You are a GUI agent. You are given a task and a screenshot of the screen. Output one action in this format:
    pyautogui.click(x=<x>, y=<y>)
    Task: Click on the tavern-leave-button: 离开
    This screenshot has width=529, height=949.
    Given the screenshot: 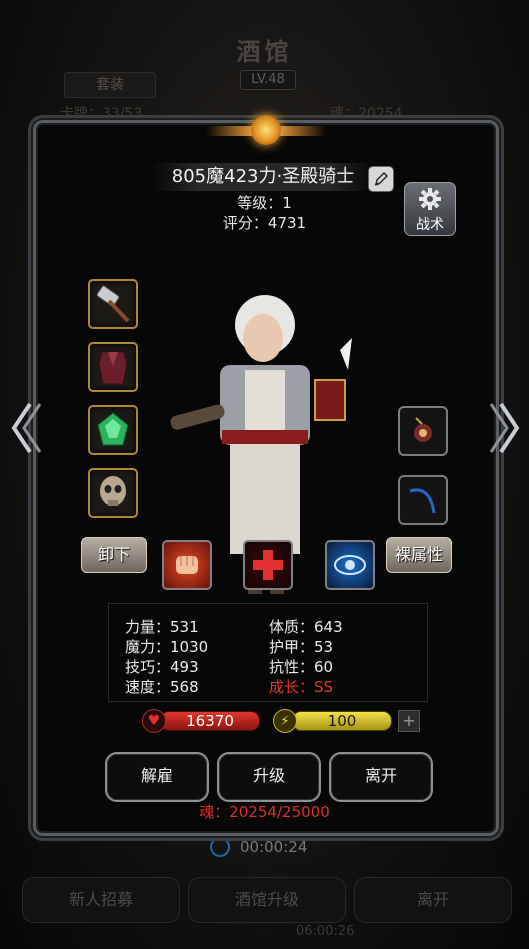 What is the action you would take?
    pyautogui.click(x=433, y=900)
    